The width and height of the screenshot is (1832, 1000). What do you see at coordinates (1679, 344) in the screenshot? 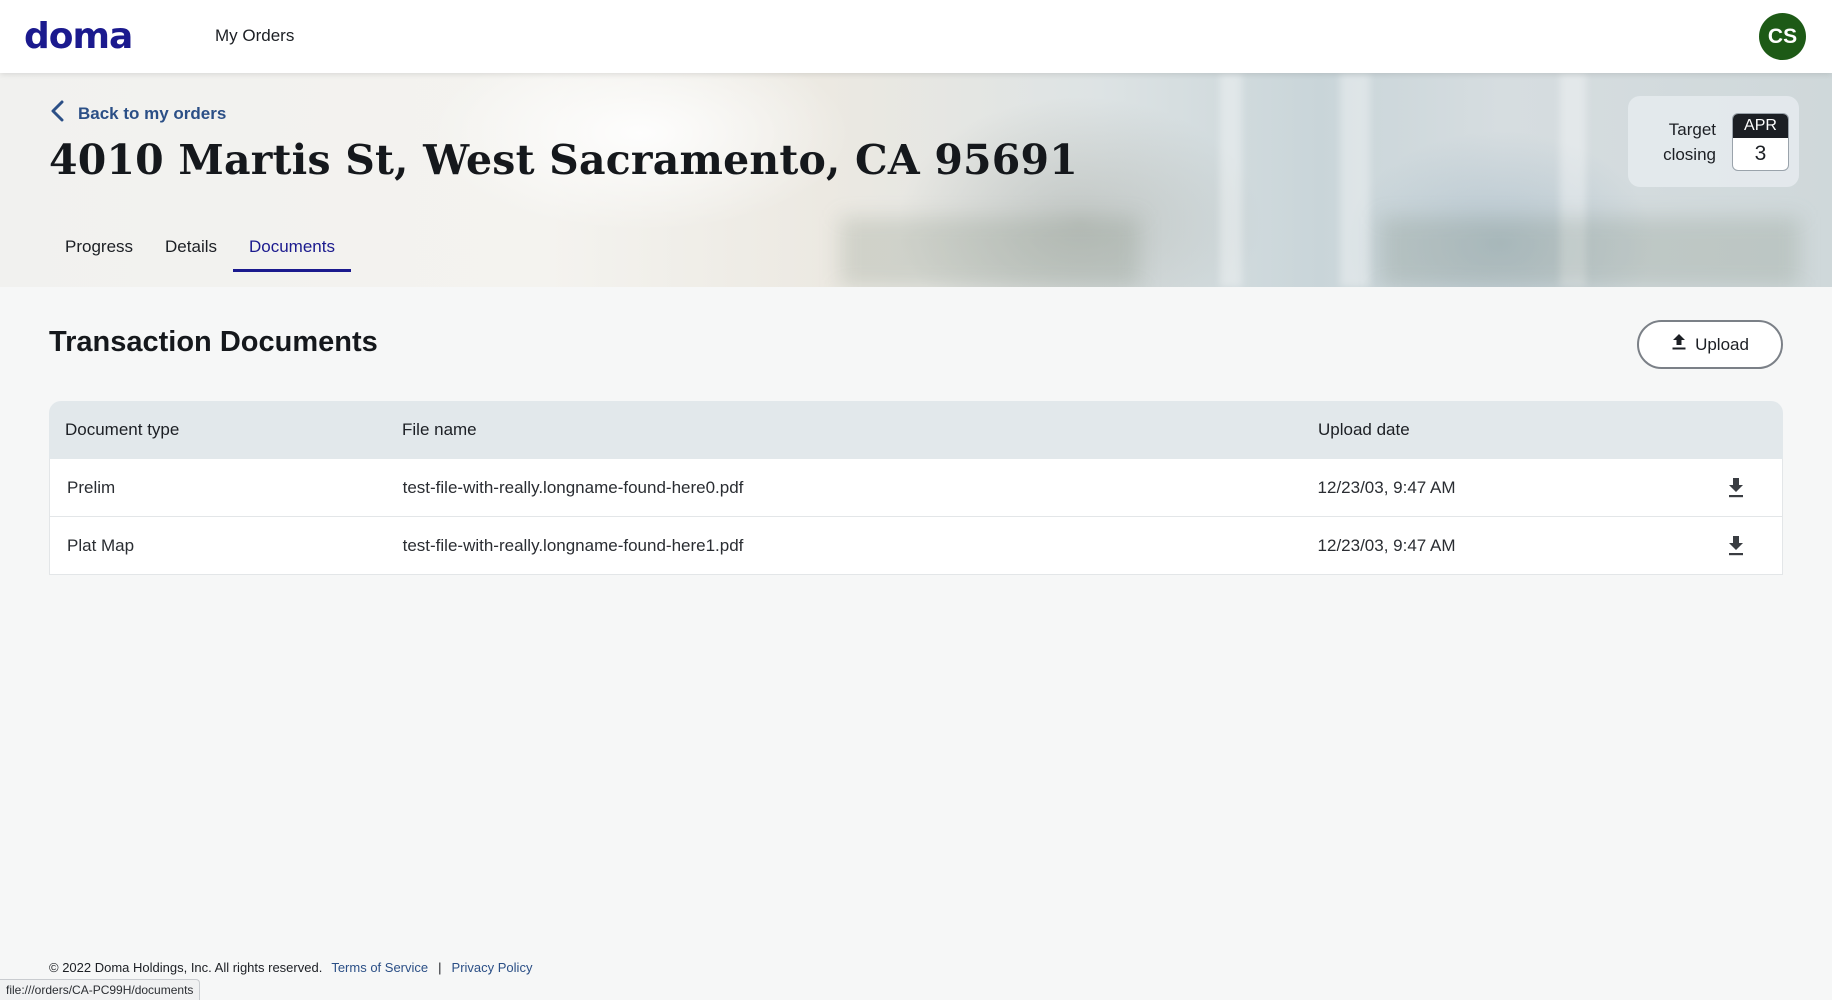
I see `upload-icon` at bounding box center [1679, 344].